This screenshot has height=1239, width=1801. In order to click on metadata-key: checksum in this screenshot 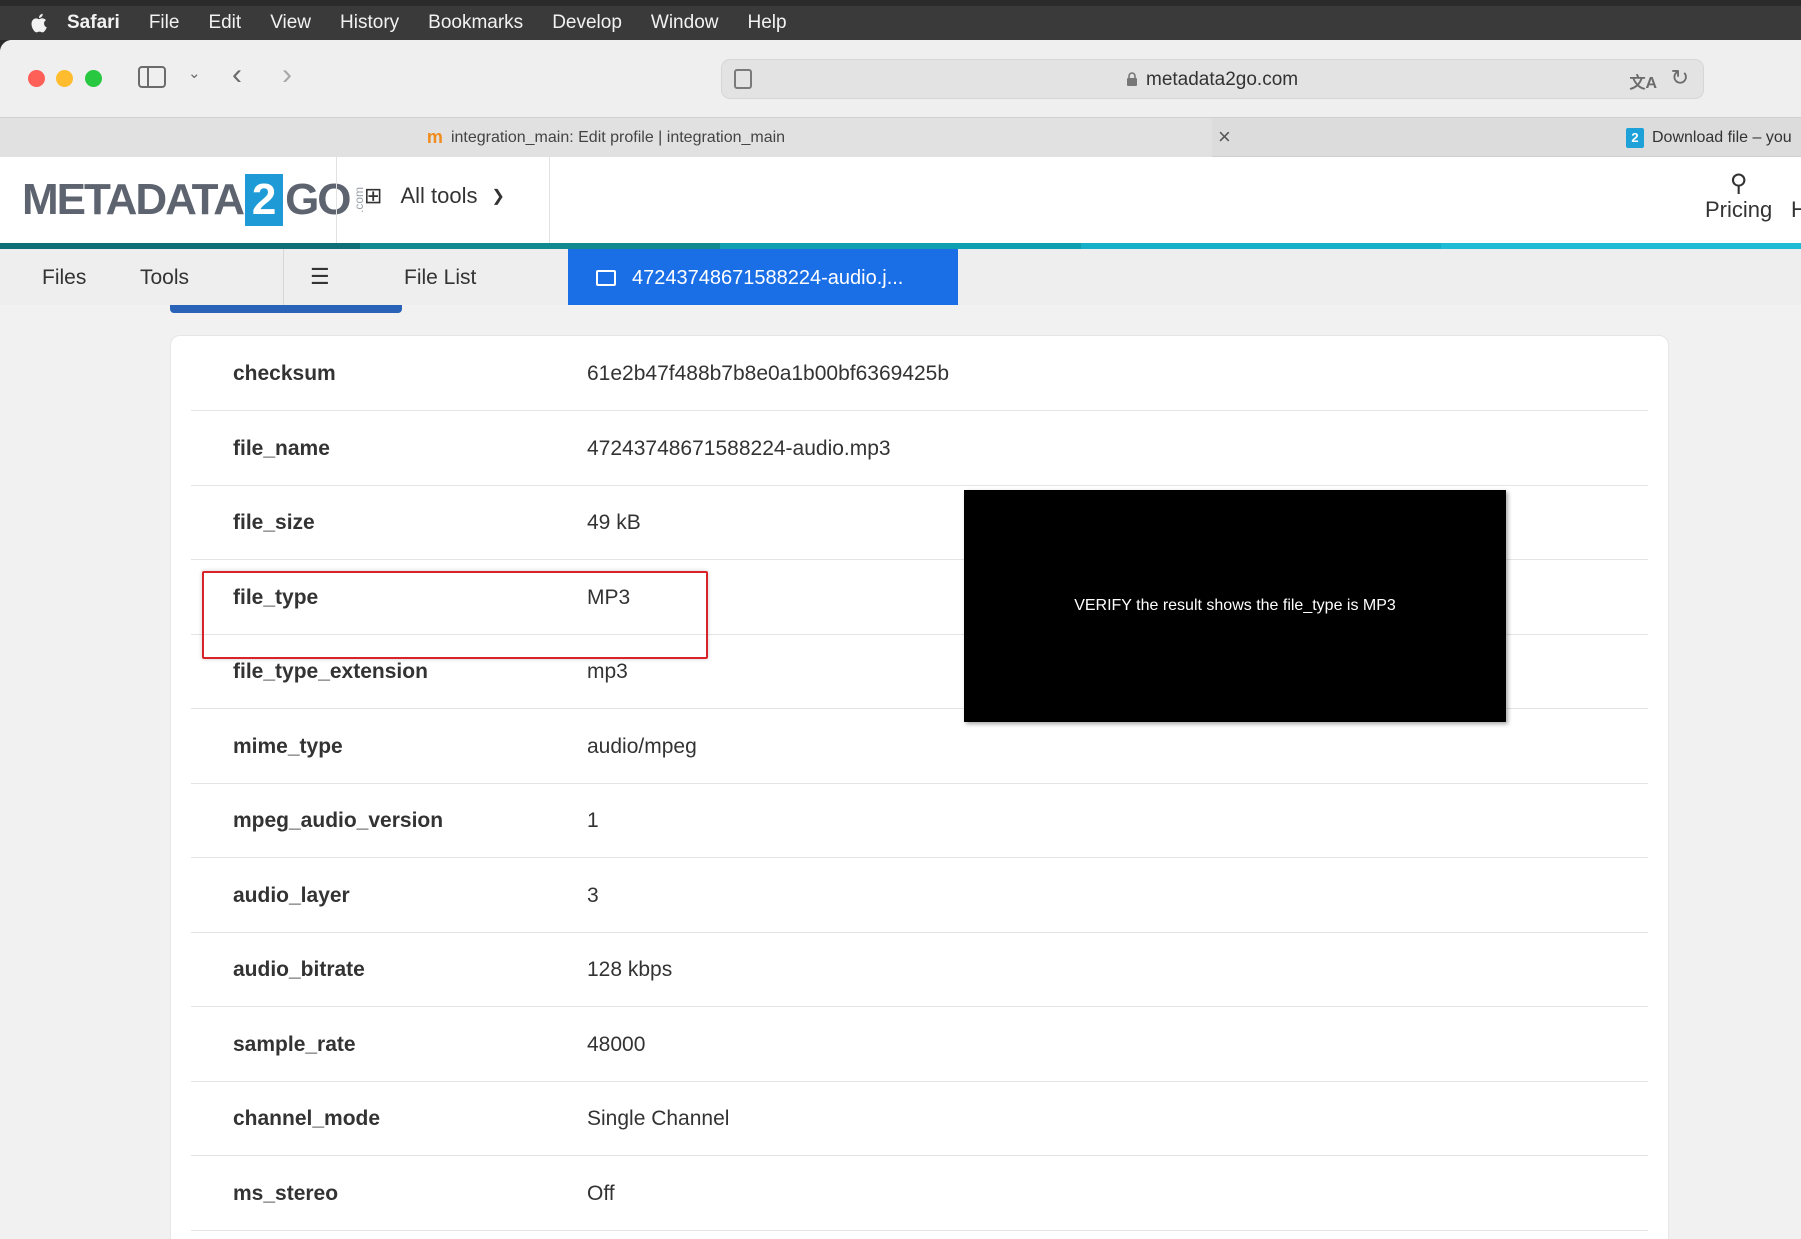, I will do `click(284, 373)`.